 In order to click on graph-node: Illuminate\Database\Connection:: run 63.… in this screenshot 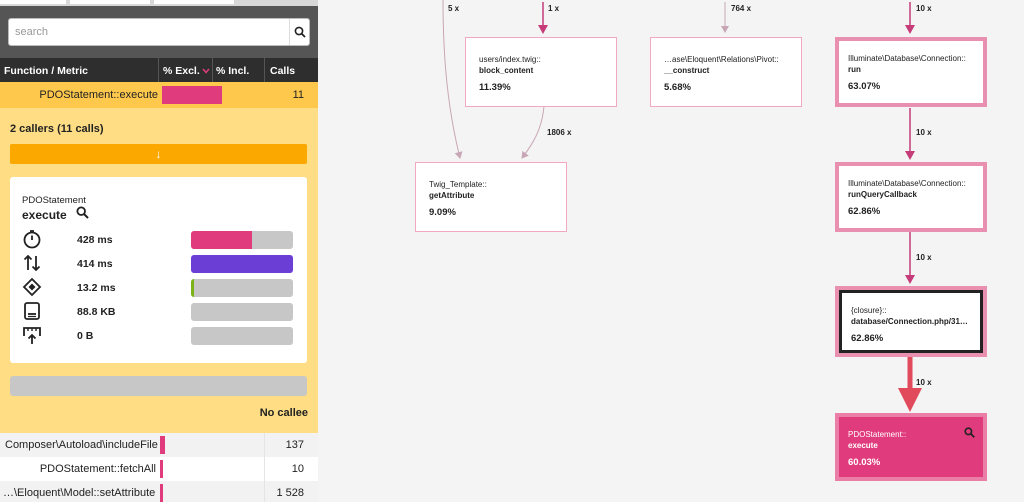, I will do `click(911, 72)`.